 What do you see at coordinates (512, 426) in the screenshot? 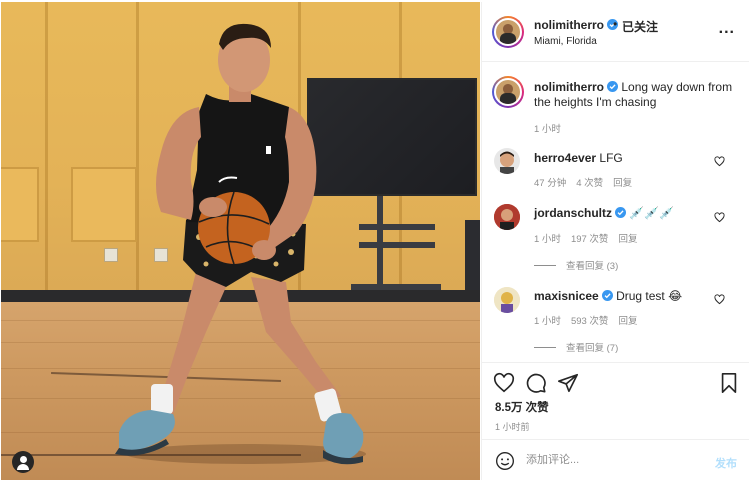
I see `post-time: 1 小时前` at bounding box center [512, 426].